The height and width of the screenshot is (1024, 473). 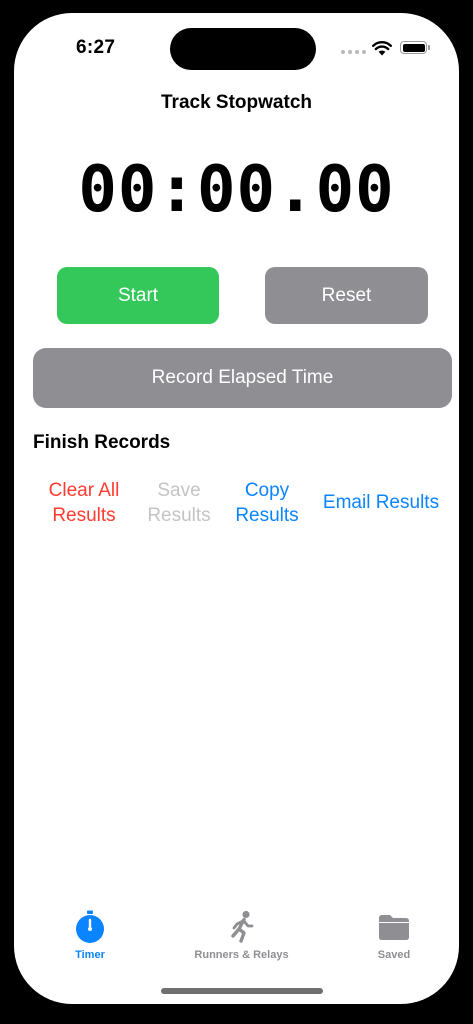 What do you see at coordinates (267, 503) in the screenshot?
I see `copy-results-button: Copy Results` at bounding box center [267, 503].